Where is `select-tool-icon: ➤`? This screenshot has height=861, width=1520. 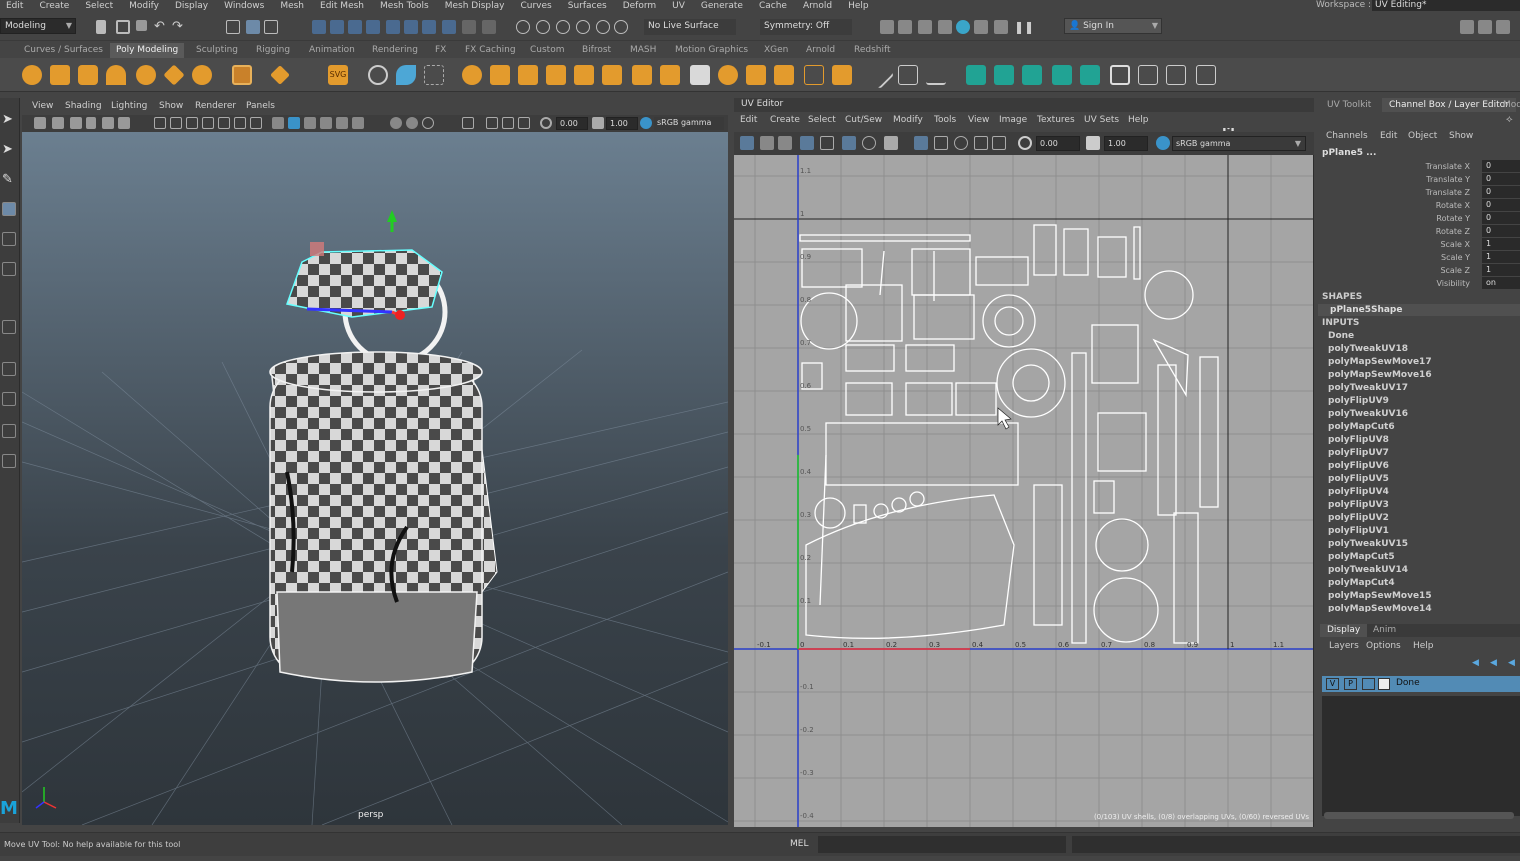
select-tool-icon: ➤ is located at coordinates (7, 119).